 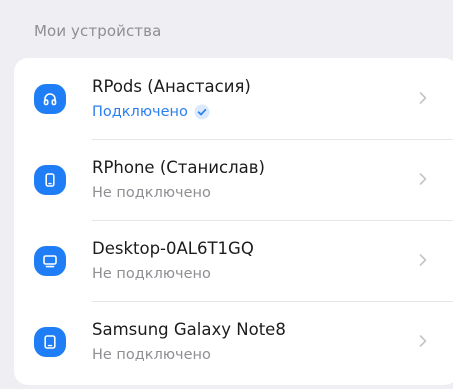 I want to click on device-name: RPhone (Станислав), so click(x=178, y=167).